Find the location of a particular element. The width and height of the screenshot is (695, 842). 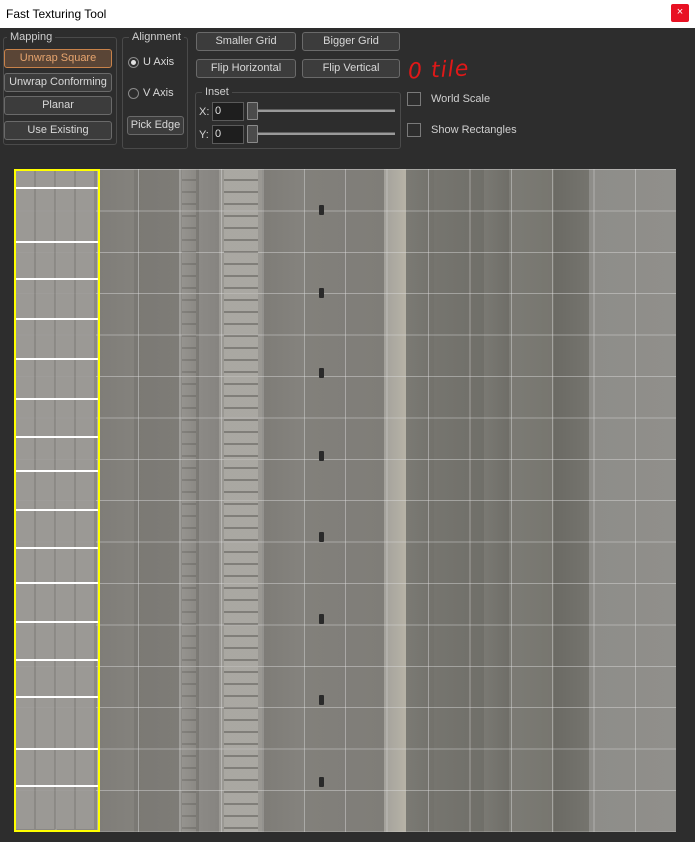

unwrap-square-button: Unwrap Square is located at coordinates (58, 58).